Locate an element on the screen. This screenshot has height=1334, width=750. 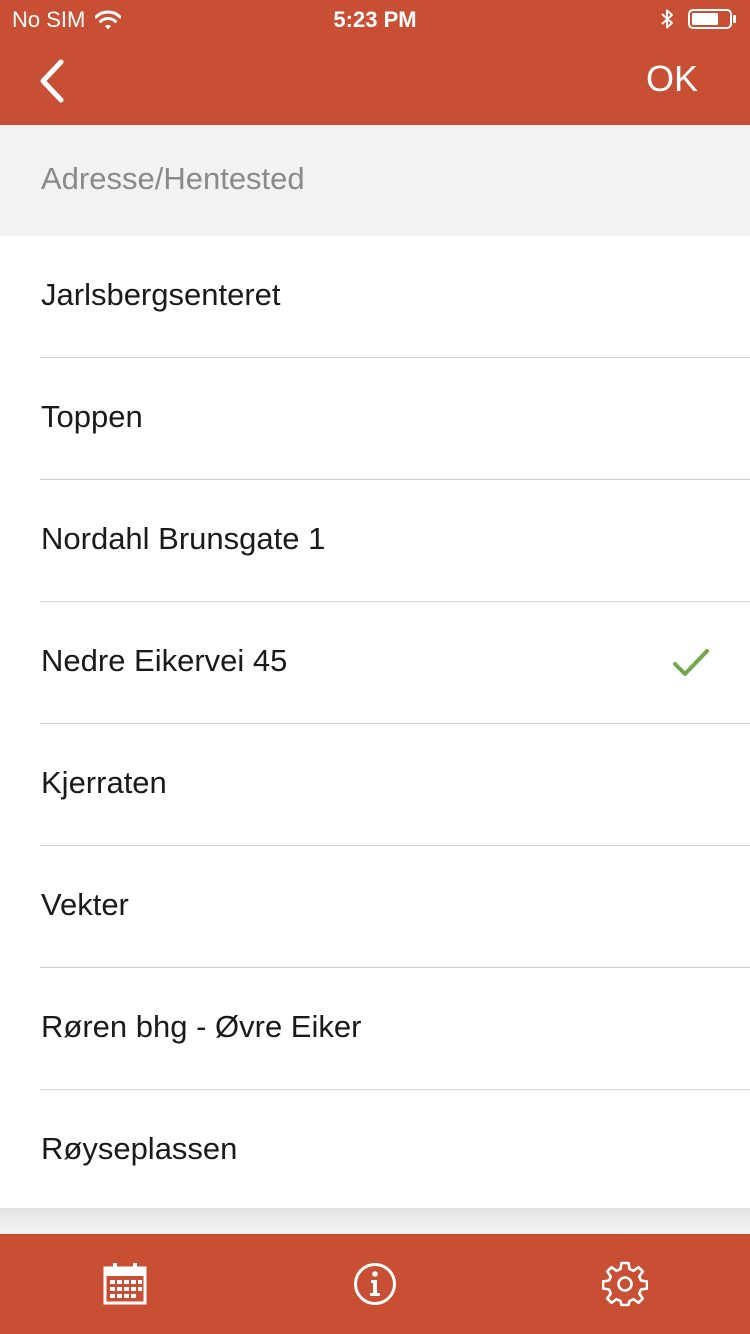
list-item-label: Kjerraten is located at coordinates (104, 782).